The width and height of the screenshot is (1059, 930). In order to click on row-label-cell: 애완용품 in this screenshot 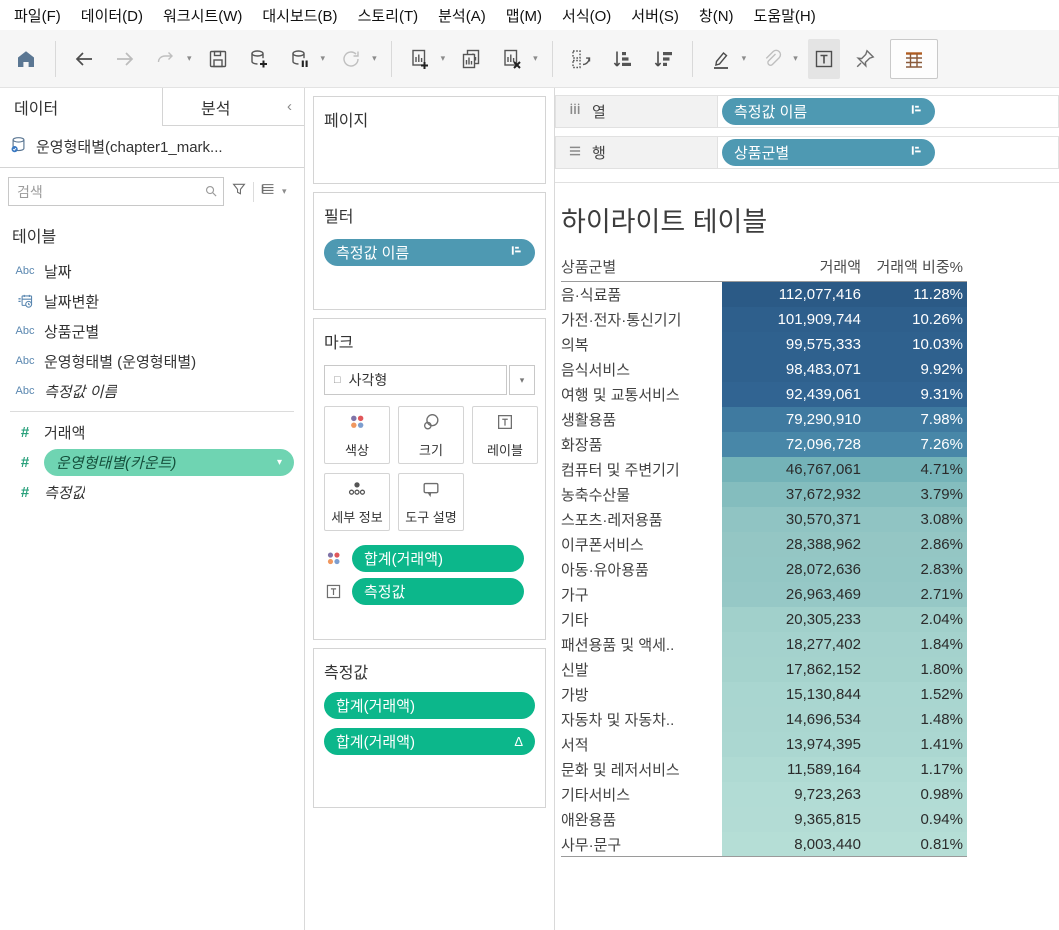, I will do `click(641, 819)`.